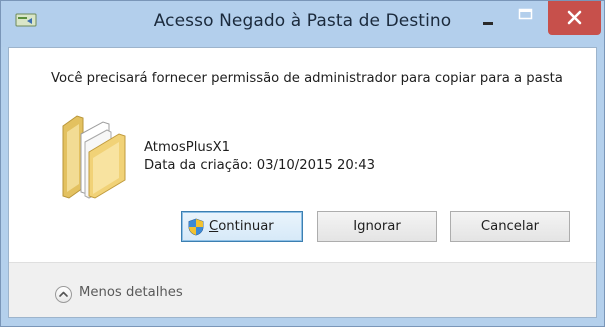 The height and width of the screenshot is (327, 605). I want to click on close-button, so click(574, 18).